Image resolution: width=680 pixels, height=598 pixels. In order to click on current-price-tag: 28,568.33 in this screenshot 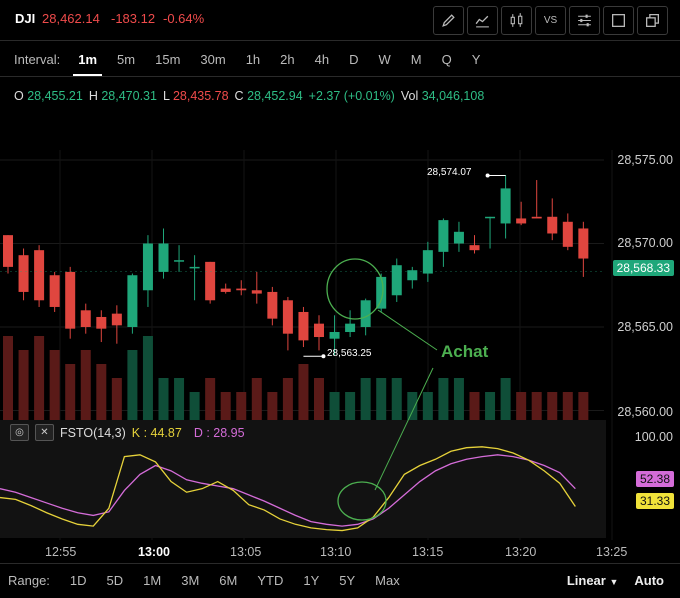, I will do `click(643, 268)`.